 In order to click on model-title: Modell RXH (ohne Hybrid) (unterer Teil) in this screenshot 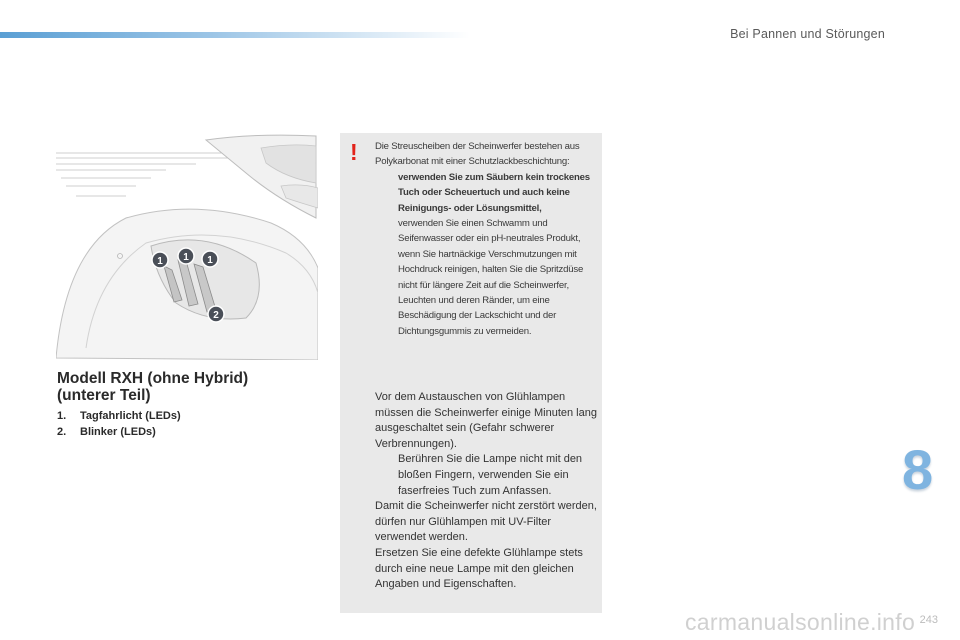, I will do `click(192, 387)`.